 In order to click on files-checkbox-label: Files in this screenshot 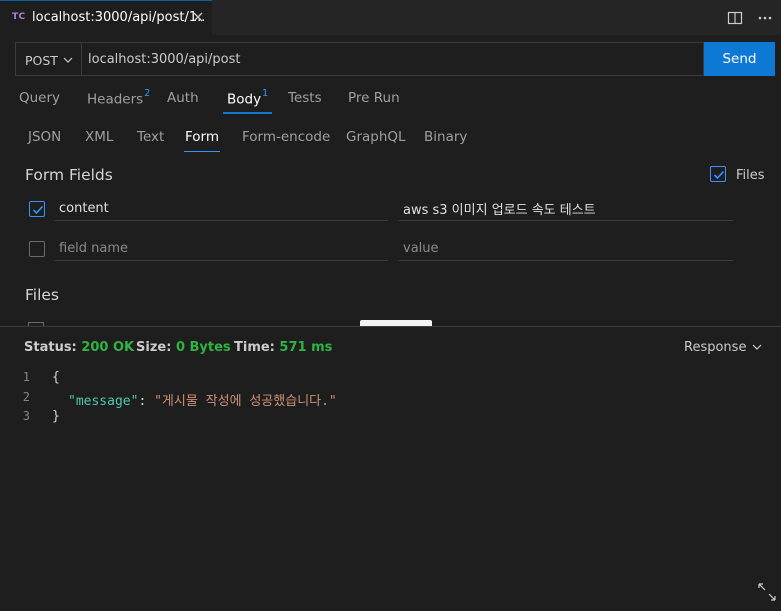, I will do `click(750, 175)`.